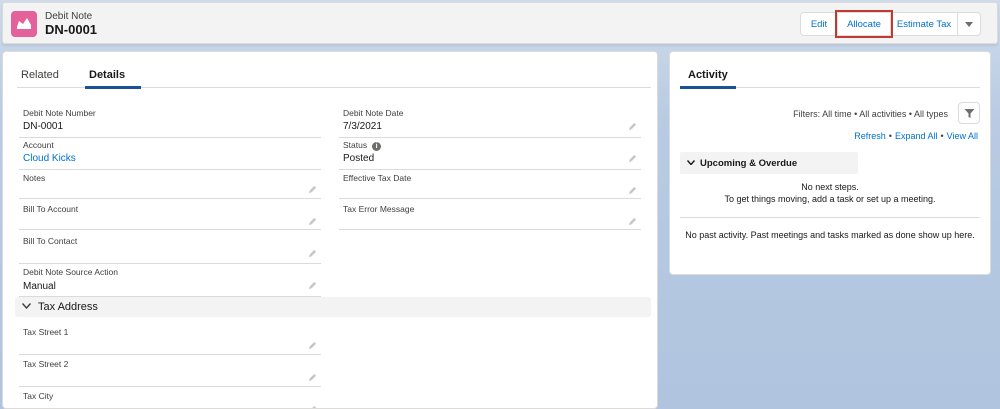 The width and height of the screenshot is (1000, 409). I want to click on field-tax-city: Tax City, so click(170, 400).